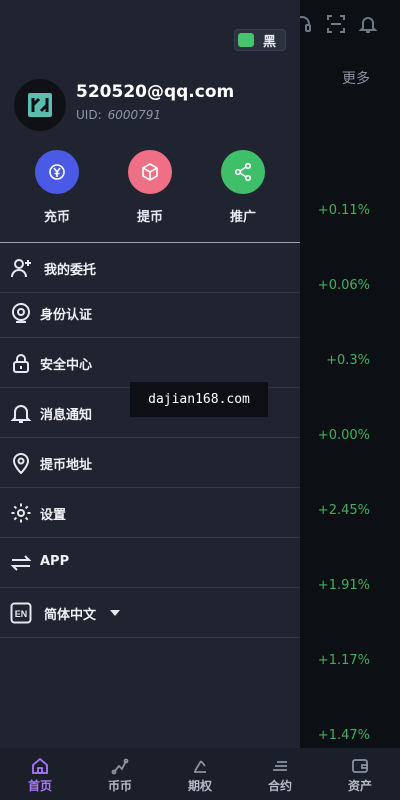  I want to click on tab-options: 期权, so click(200, 774).